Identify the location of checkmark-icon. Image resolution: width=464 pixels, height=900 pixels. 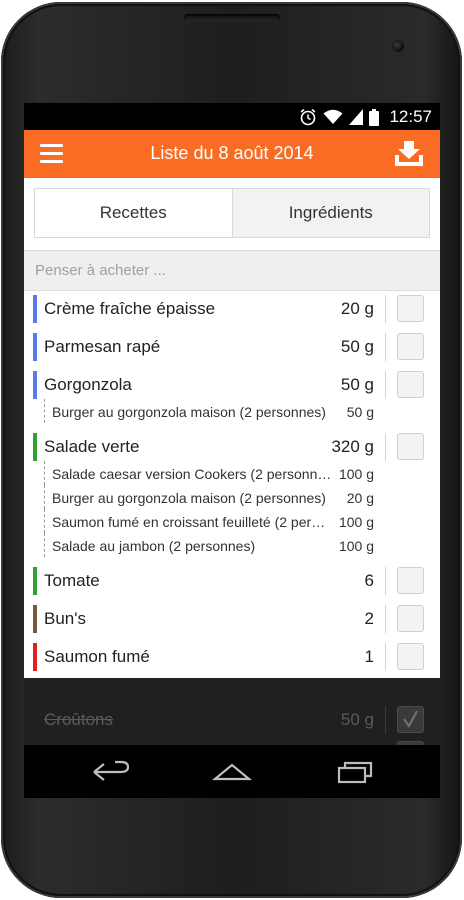
(410, 719).